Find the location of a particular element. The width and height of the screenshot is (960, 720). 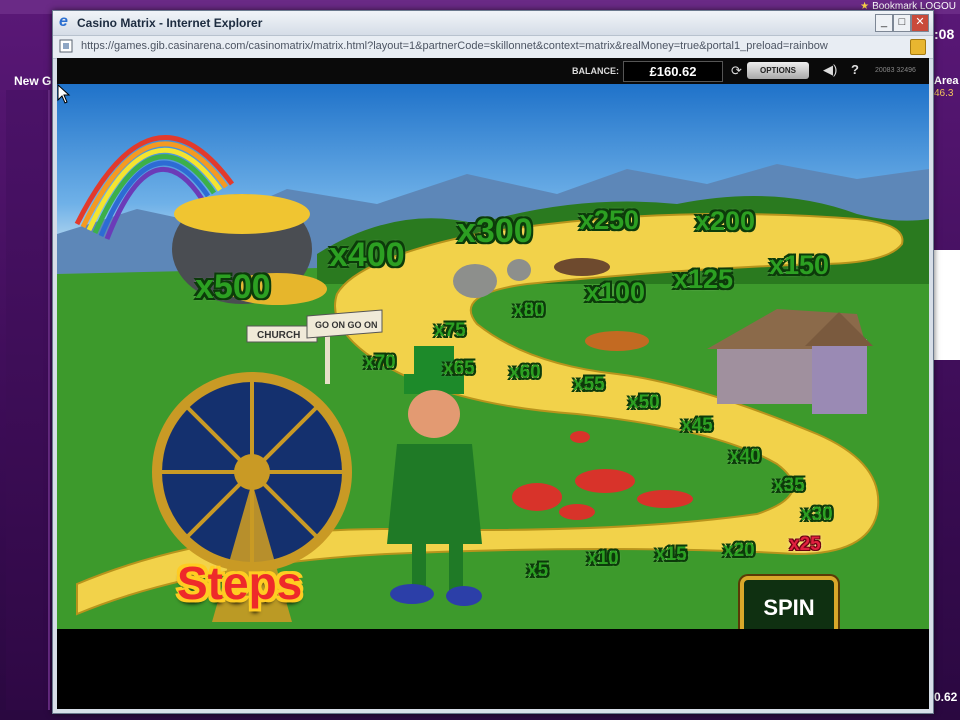

multiplier-x60: x60 is located at coordinates (525, 372).